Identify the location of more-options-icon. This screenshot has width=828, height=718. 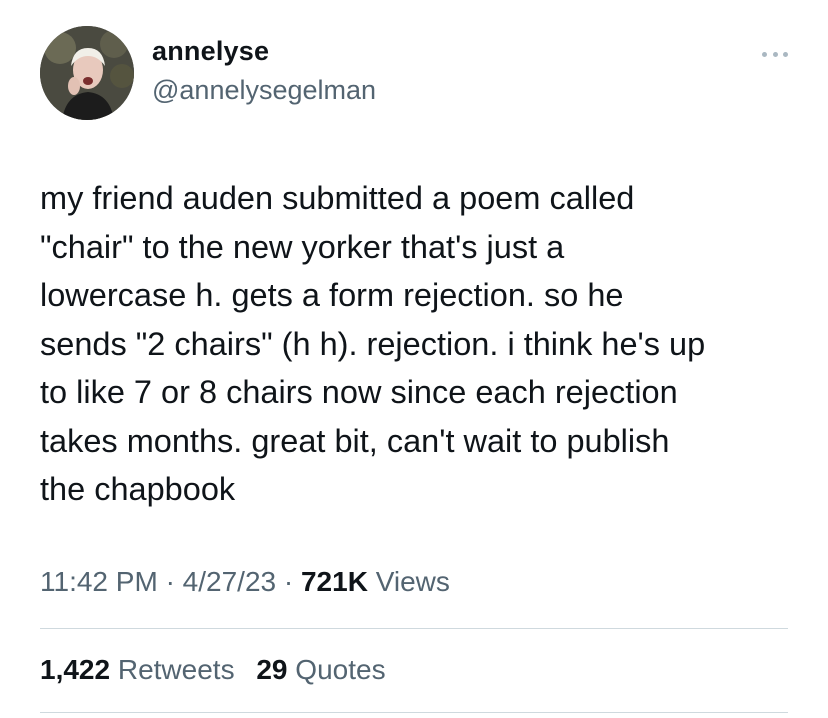
(775, 54).